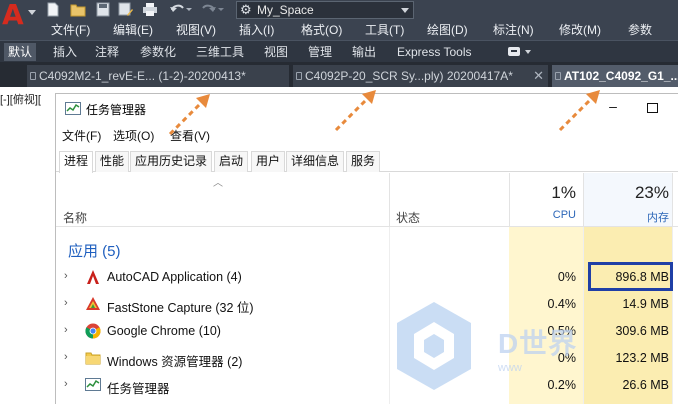 This screenshot has height=404, width=678. I want to click on process-row-faststone: › FastStone Capture (32 位) 0.4% 14.9 MB, so click(367, 304).